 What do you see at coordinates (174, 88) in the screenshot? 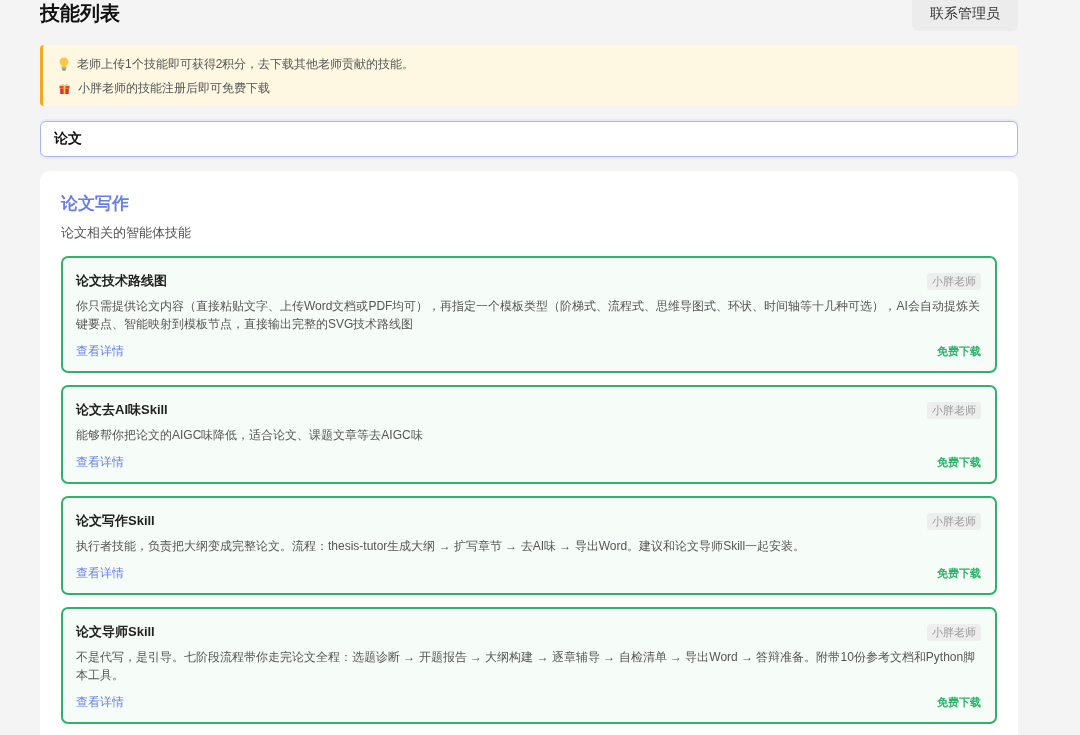
I see `notice-text: 小胖老师的技能注册后即可免费下载` at bounding box center [174, 88].